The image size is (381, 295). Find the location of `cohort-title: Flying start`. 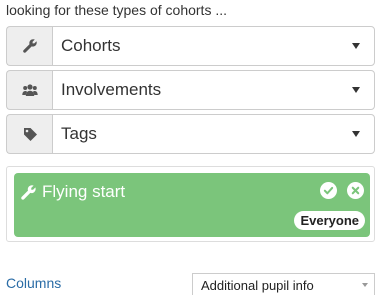

cohort-title: Flying start is located at coordinates (72, 192).